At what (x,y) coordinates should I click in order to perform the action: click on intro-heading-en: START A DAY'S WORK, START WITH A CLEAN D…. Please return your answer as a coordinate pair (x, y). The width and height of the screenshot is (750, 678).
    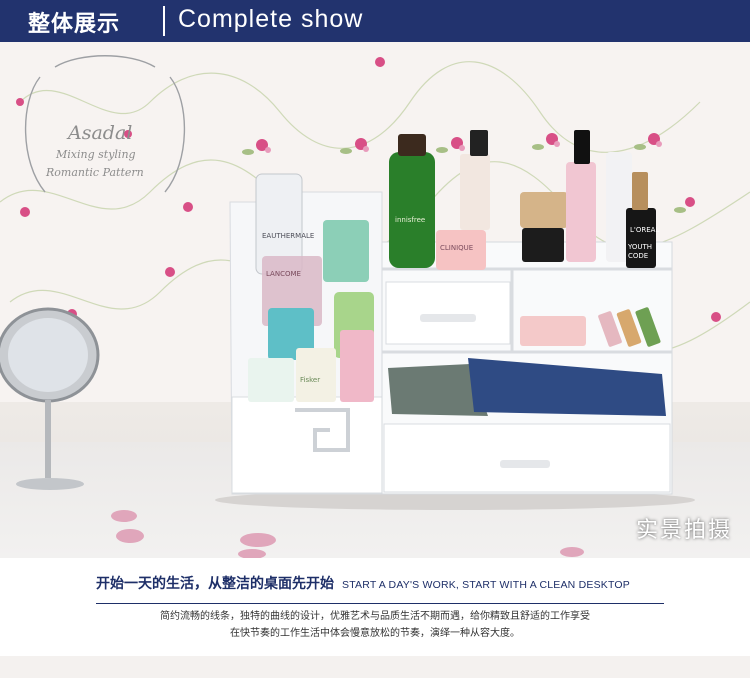
    Looking at the image, I should click on (486, 585).